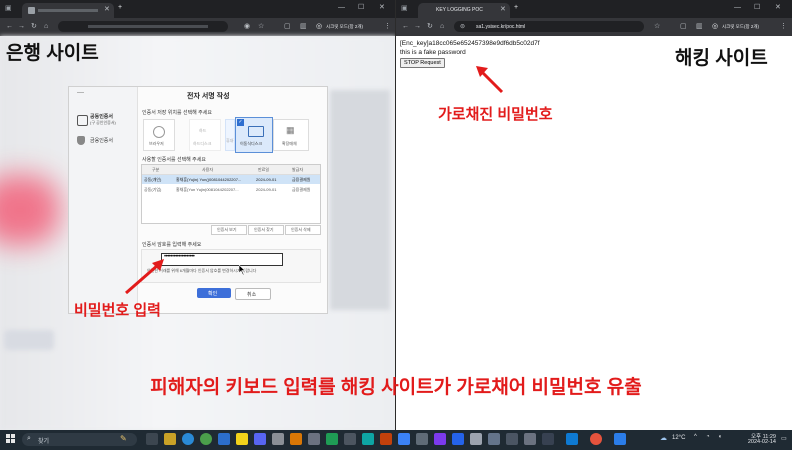  Describe the element at coordinates (695, 437) in the screenshot. I see `tray-chevron-icon: ^` at that location.